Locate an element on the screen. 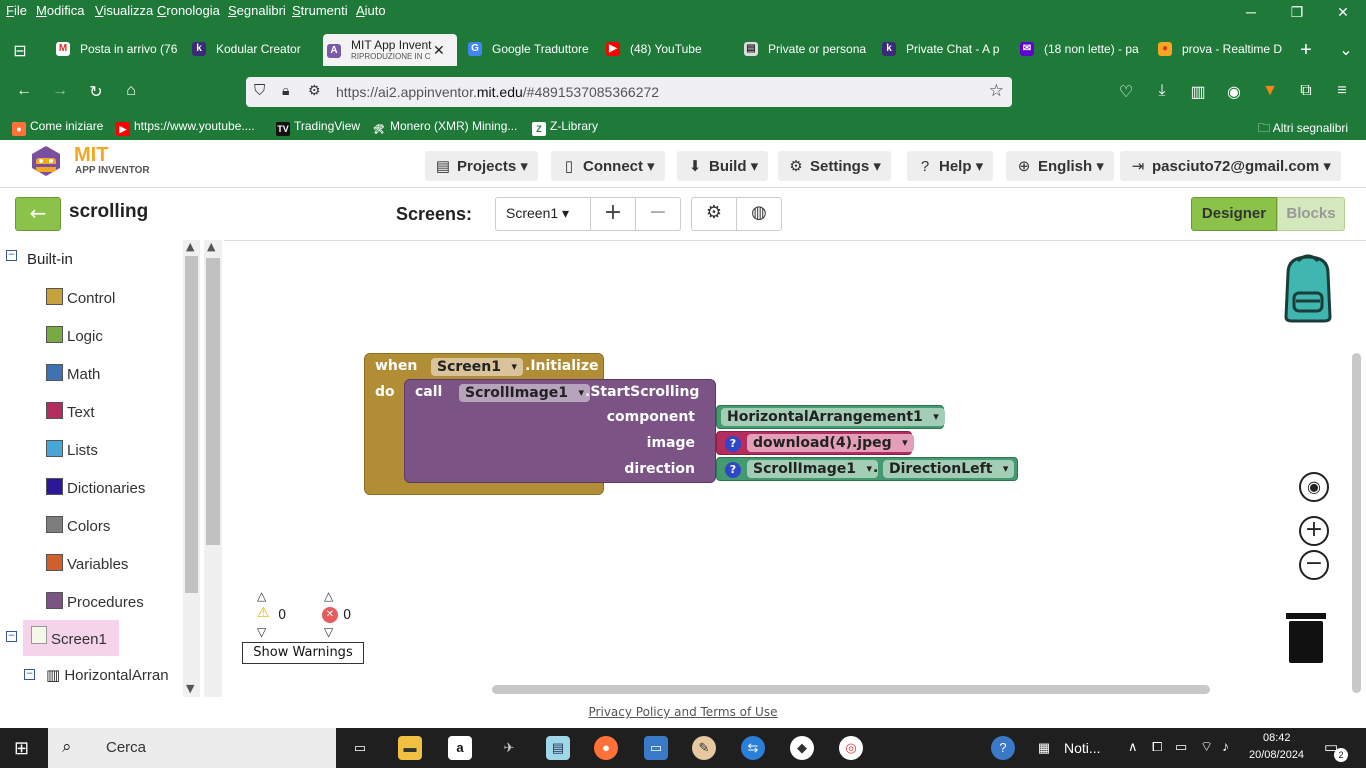 The height and width of the screenshot is (768, 1366). zoom-in-icon: + is located at coordinates (1314, 531).